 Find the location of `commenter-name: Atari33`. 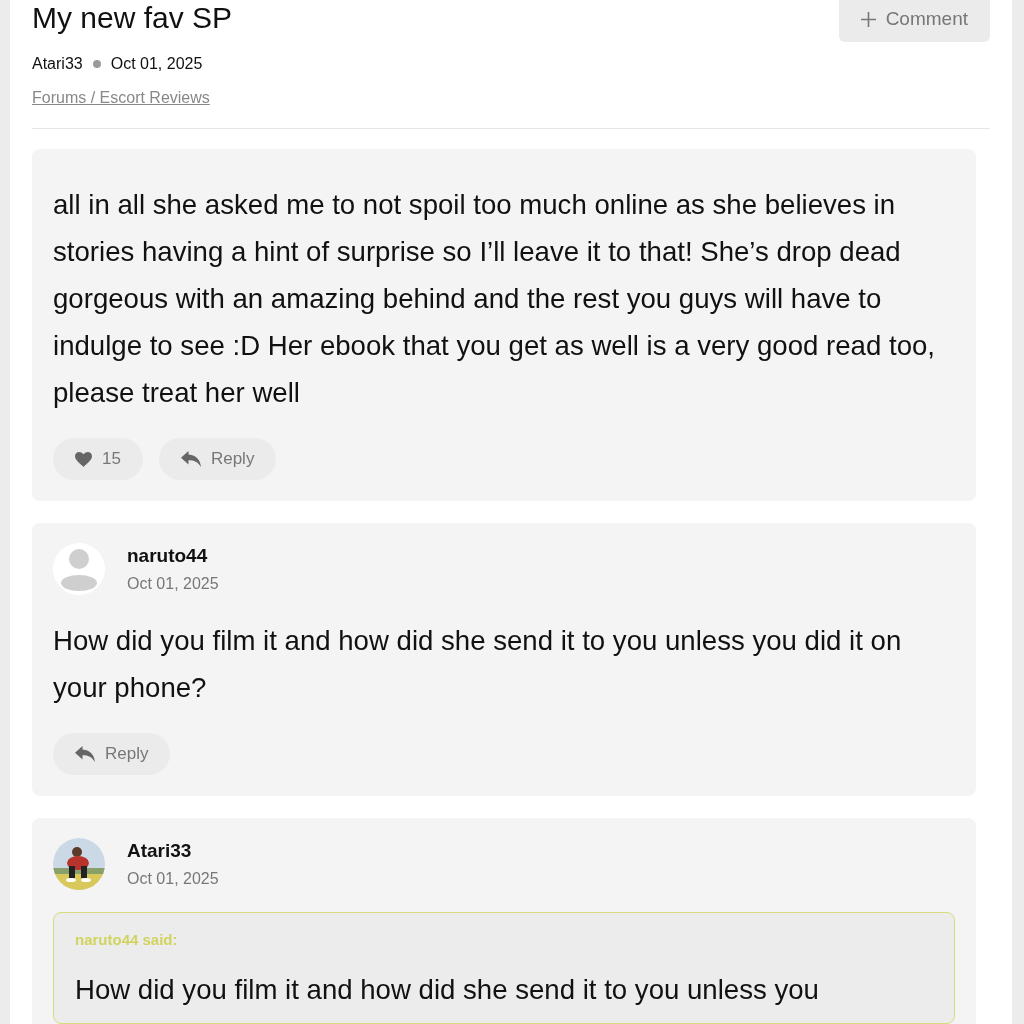

commenter-name: Atari33 is located at coordinates (160, 851).